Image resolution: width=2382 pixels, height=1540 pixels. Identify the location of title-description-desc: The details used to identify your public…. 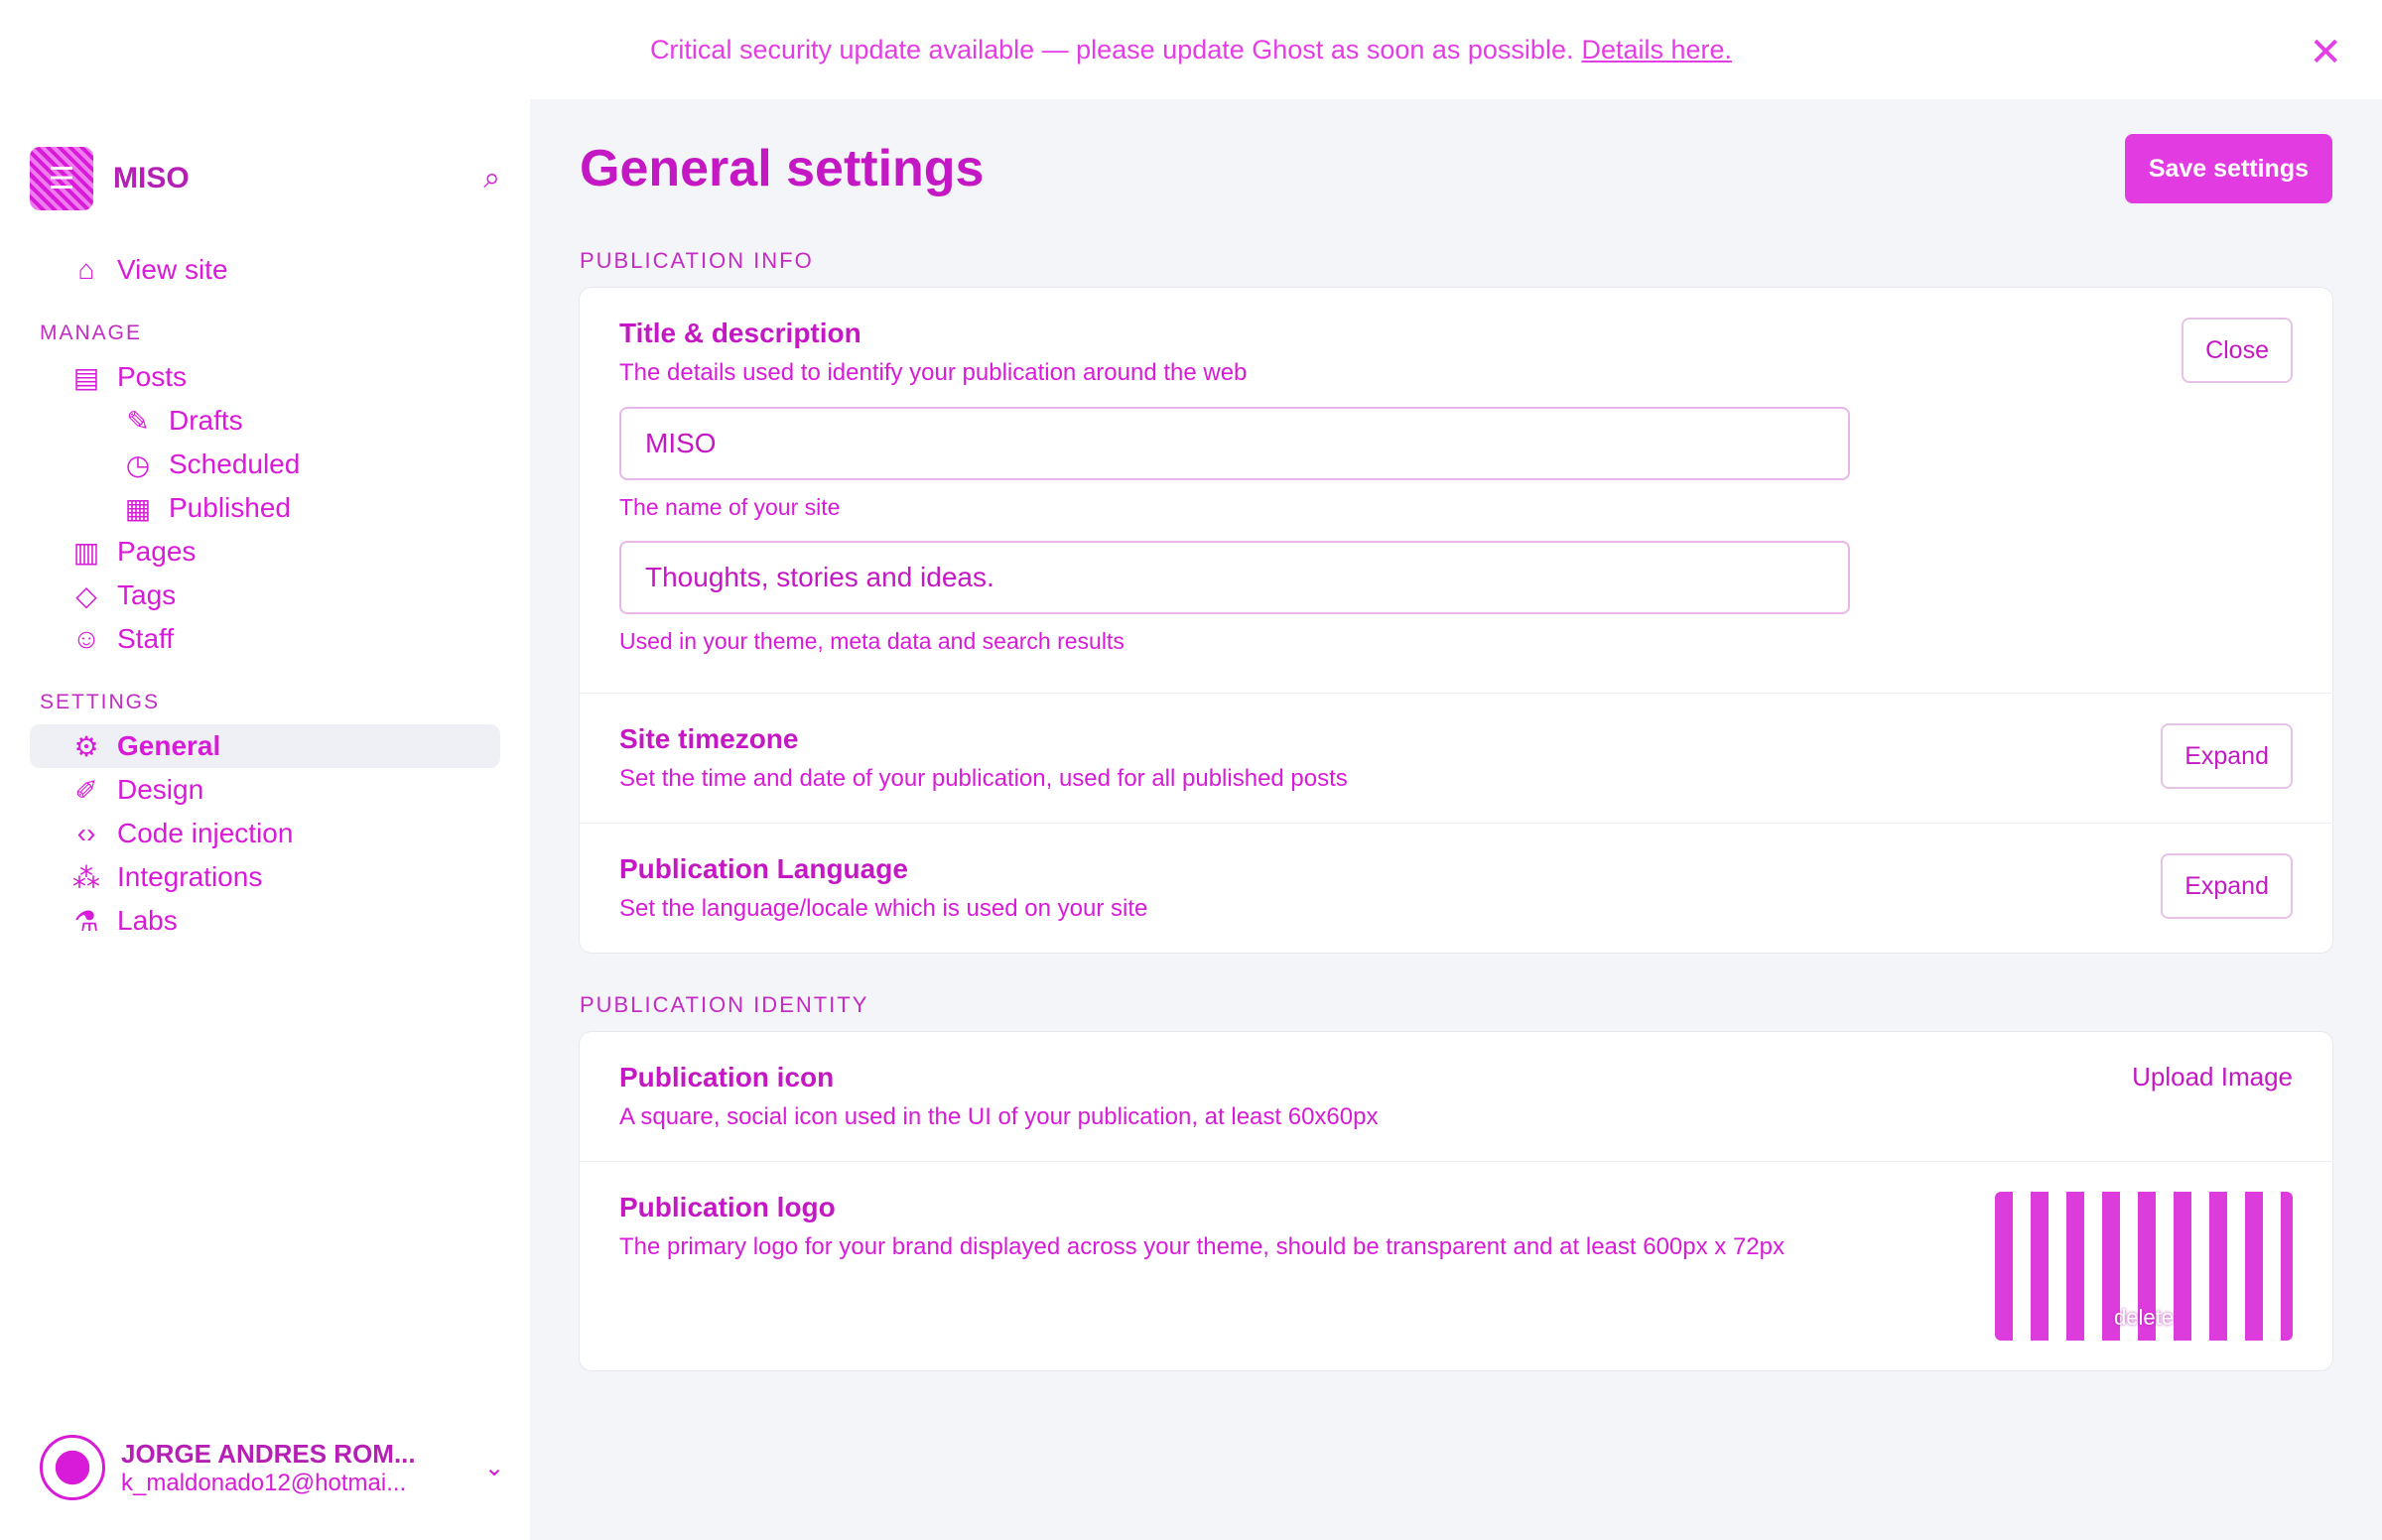
(933, 372).